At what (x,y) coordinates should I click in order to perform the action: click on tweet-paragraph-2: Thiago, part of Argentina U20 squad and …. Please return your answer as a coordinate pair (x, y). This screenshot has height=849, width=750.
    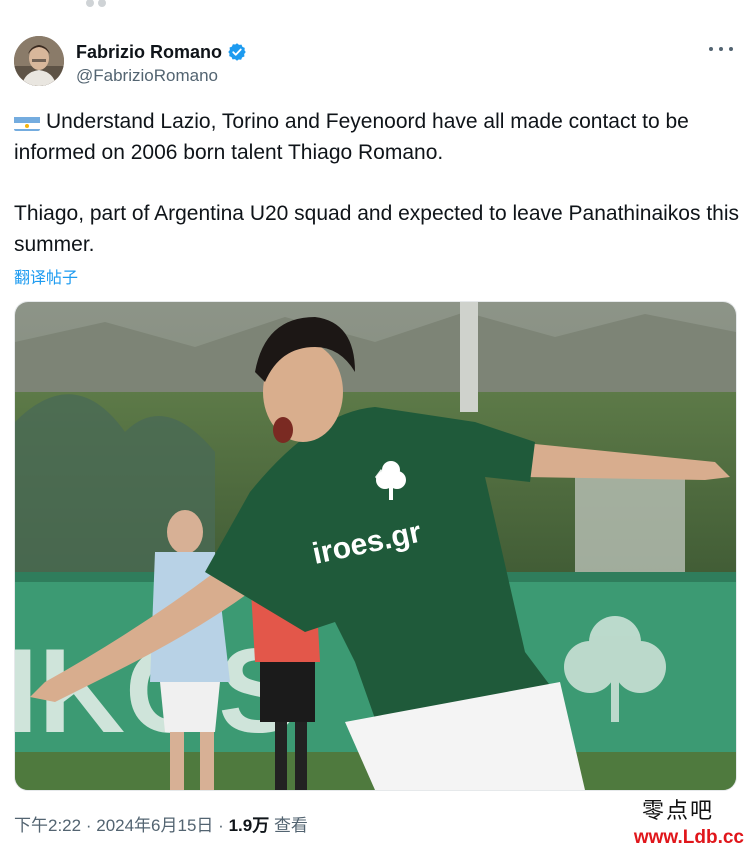
    Looking at the image, I should click on (376, 229).